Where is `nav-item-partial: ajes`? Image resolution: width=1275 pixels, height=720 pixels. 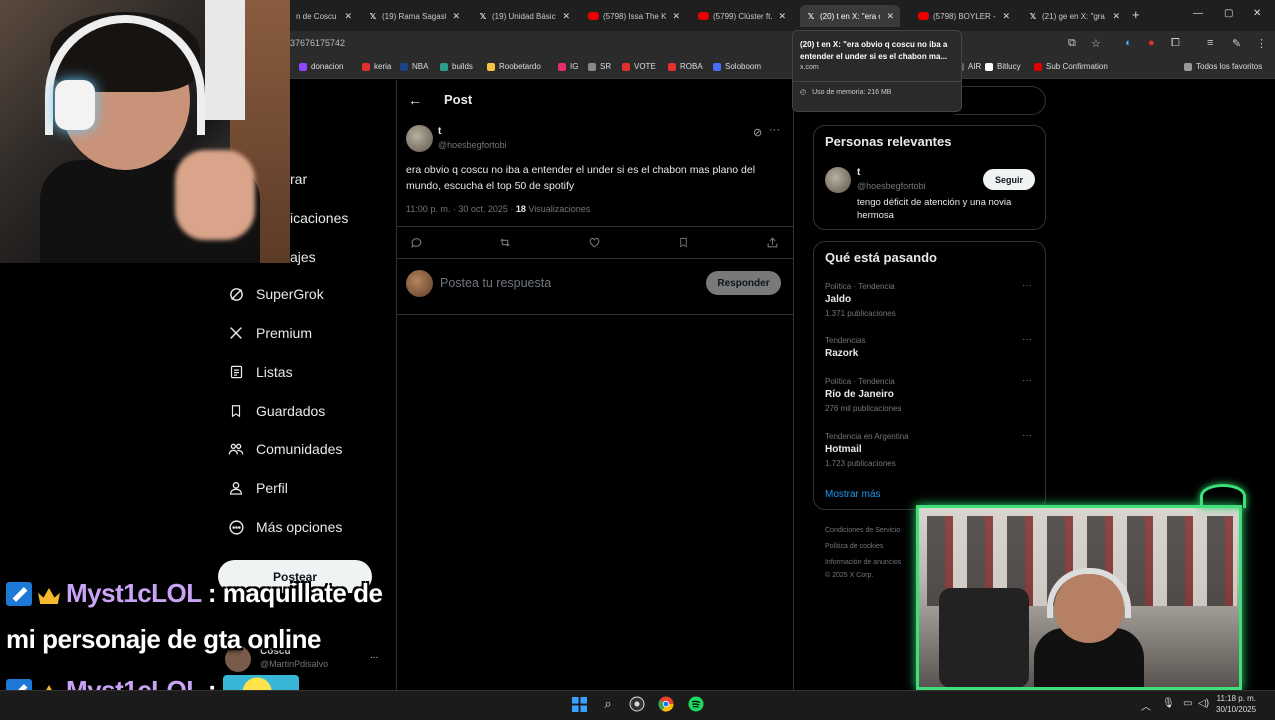
nav-item-partial: ajes is located at coordinates (303, 257).